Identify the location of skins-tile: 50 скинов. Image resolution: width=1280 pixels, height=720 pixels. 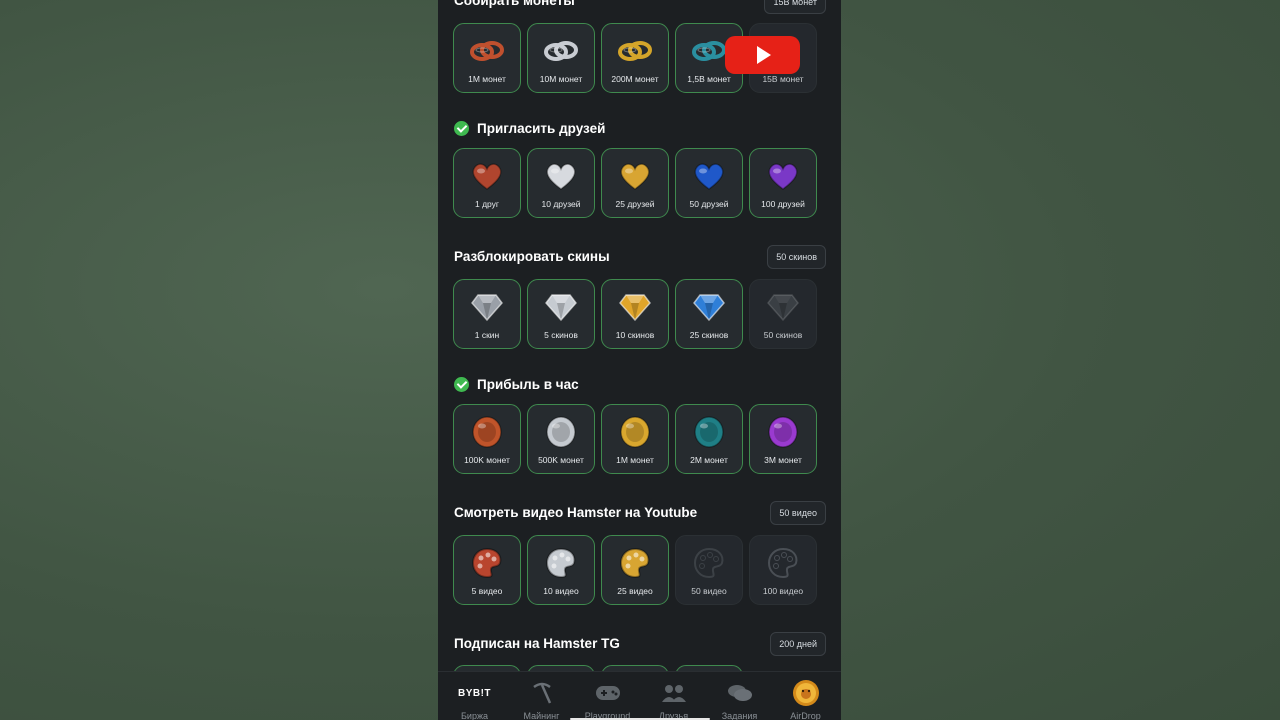
(783, 314).